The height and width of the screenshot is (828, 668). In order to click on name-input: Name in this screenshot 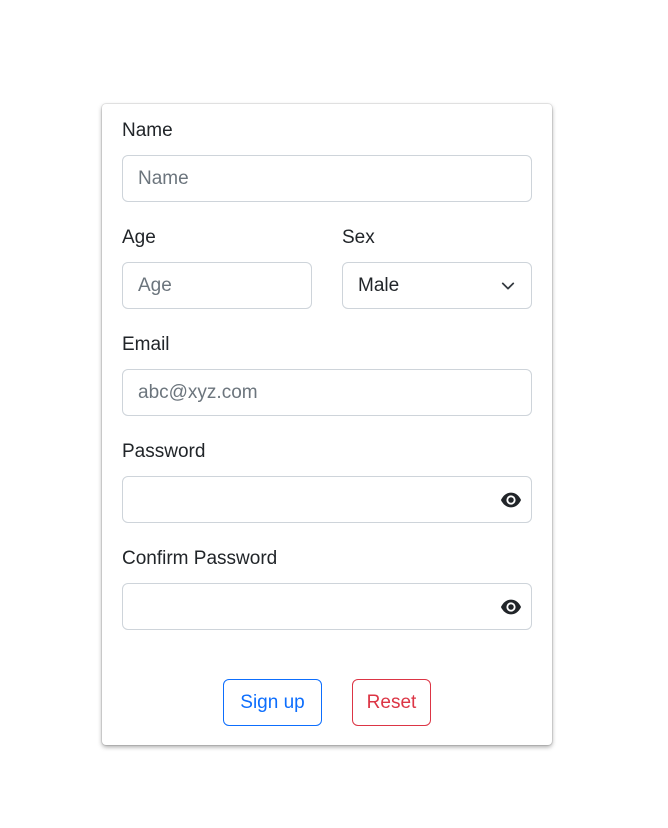, I will do `click(327, 178)`.